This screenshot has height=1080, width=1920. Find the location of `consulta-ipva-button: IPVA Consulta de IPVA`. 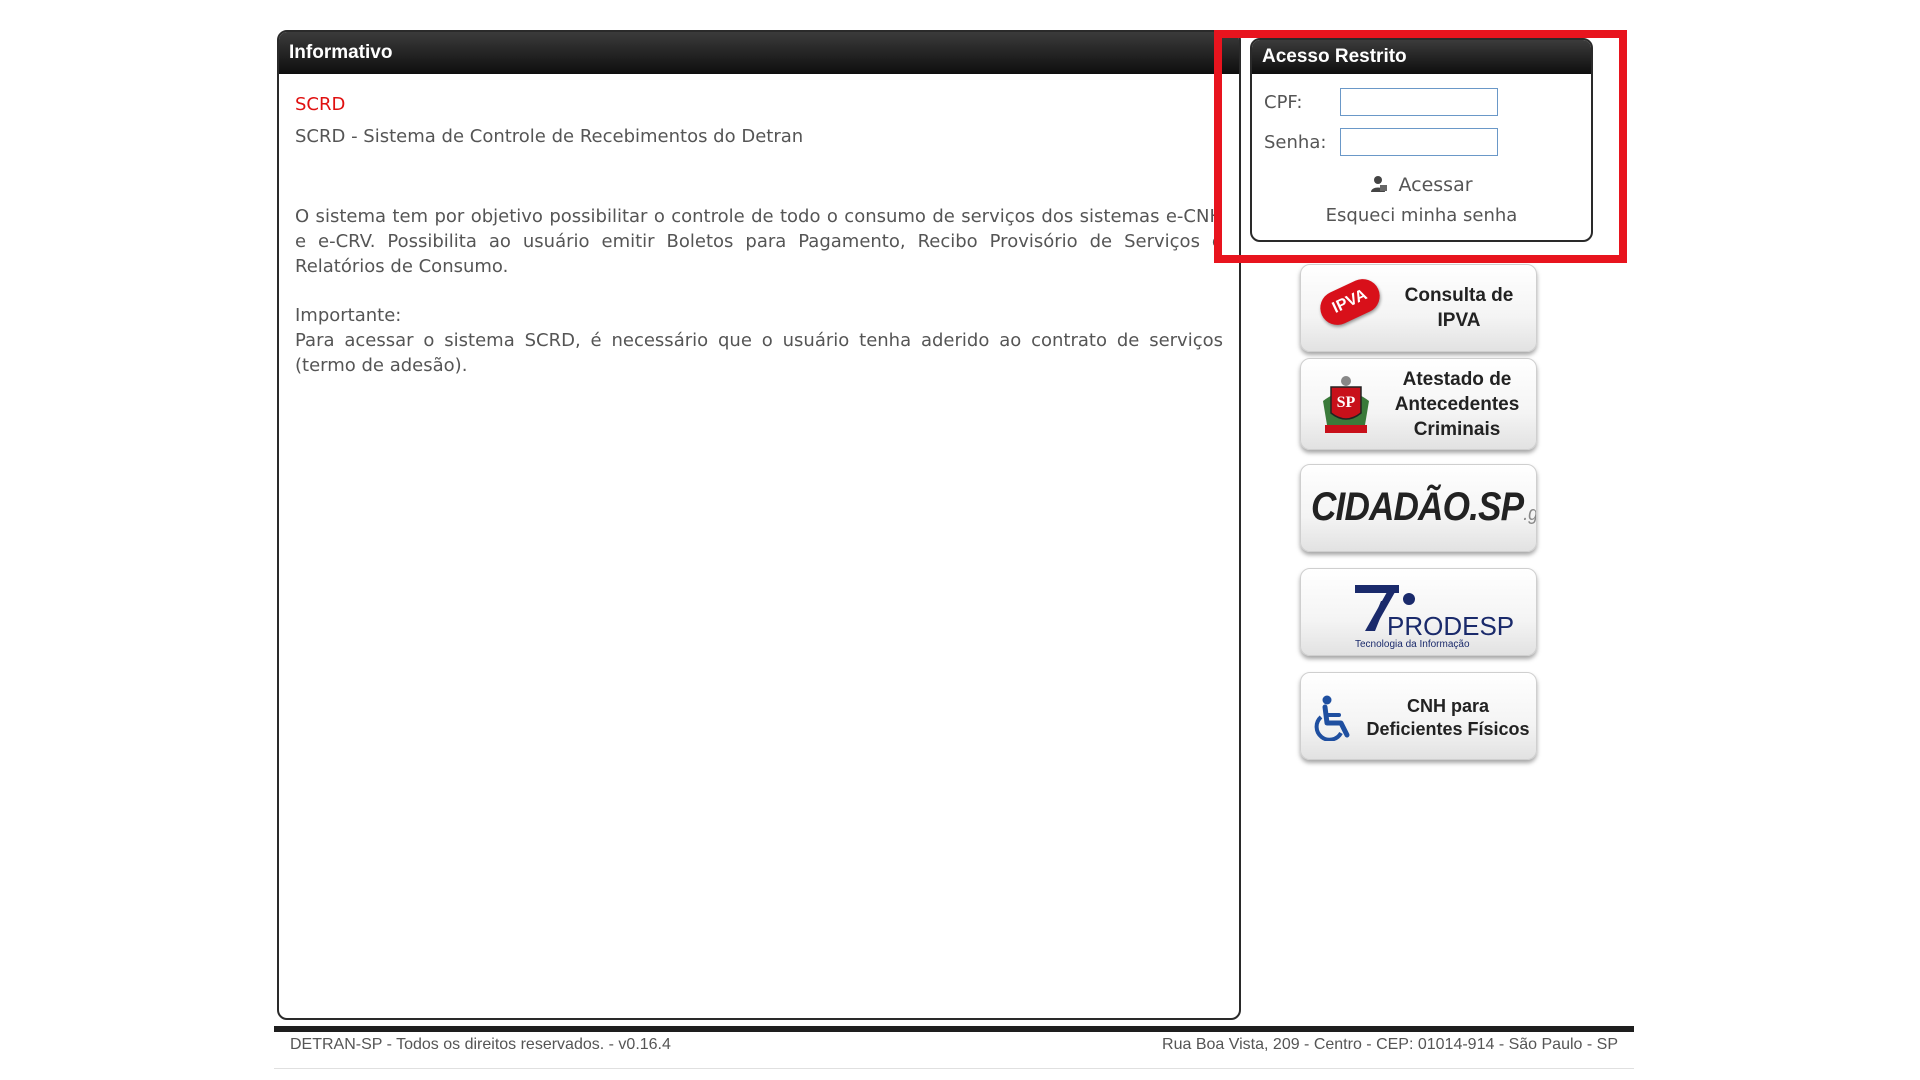

consulta-ipva-button: IPVA Consulta de IPVA is located at coordinates (1418, 308).